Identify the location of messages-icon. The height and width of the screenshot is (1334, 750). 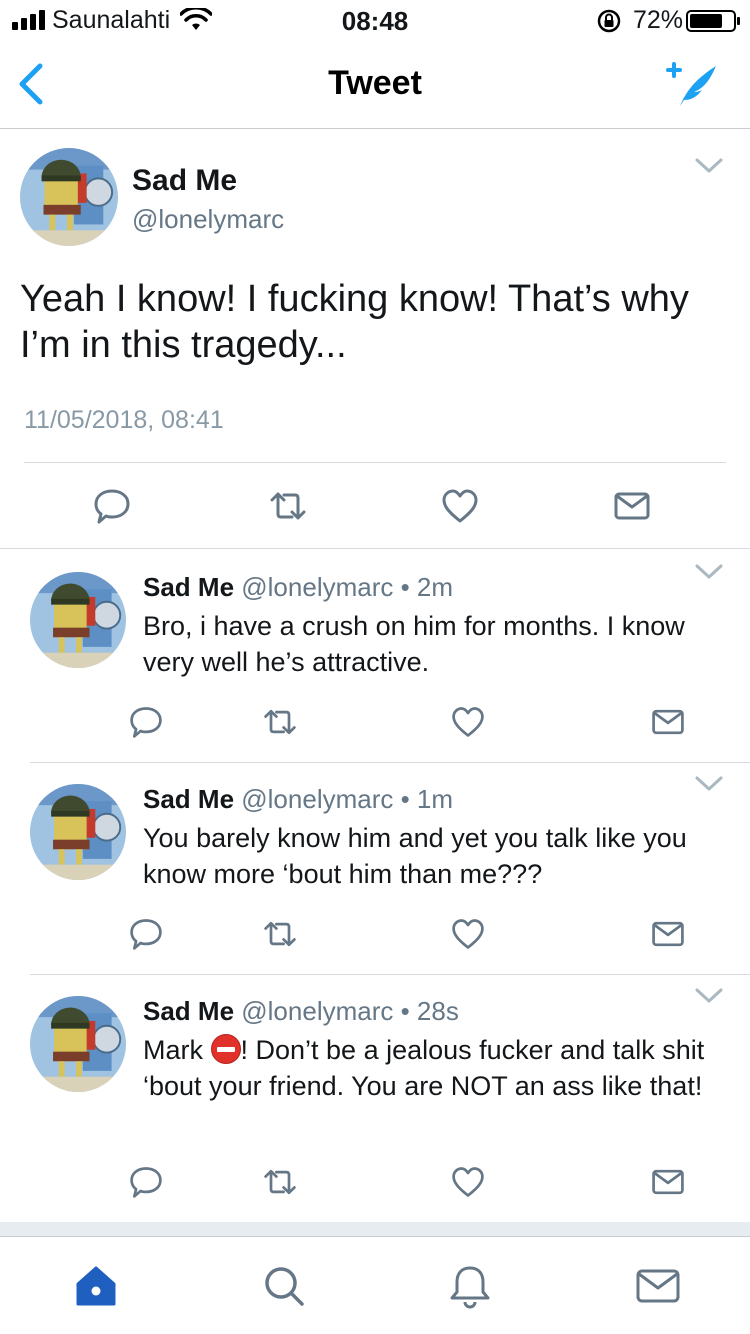
(658, 1286).